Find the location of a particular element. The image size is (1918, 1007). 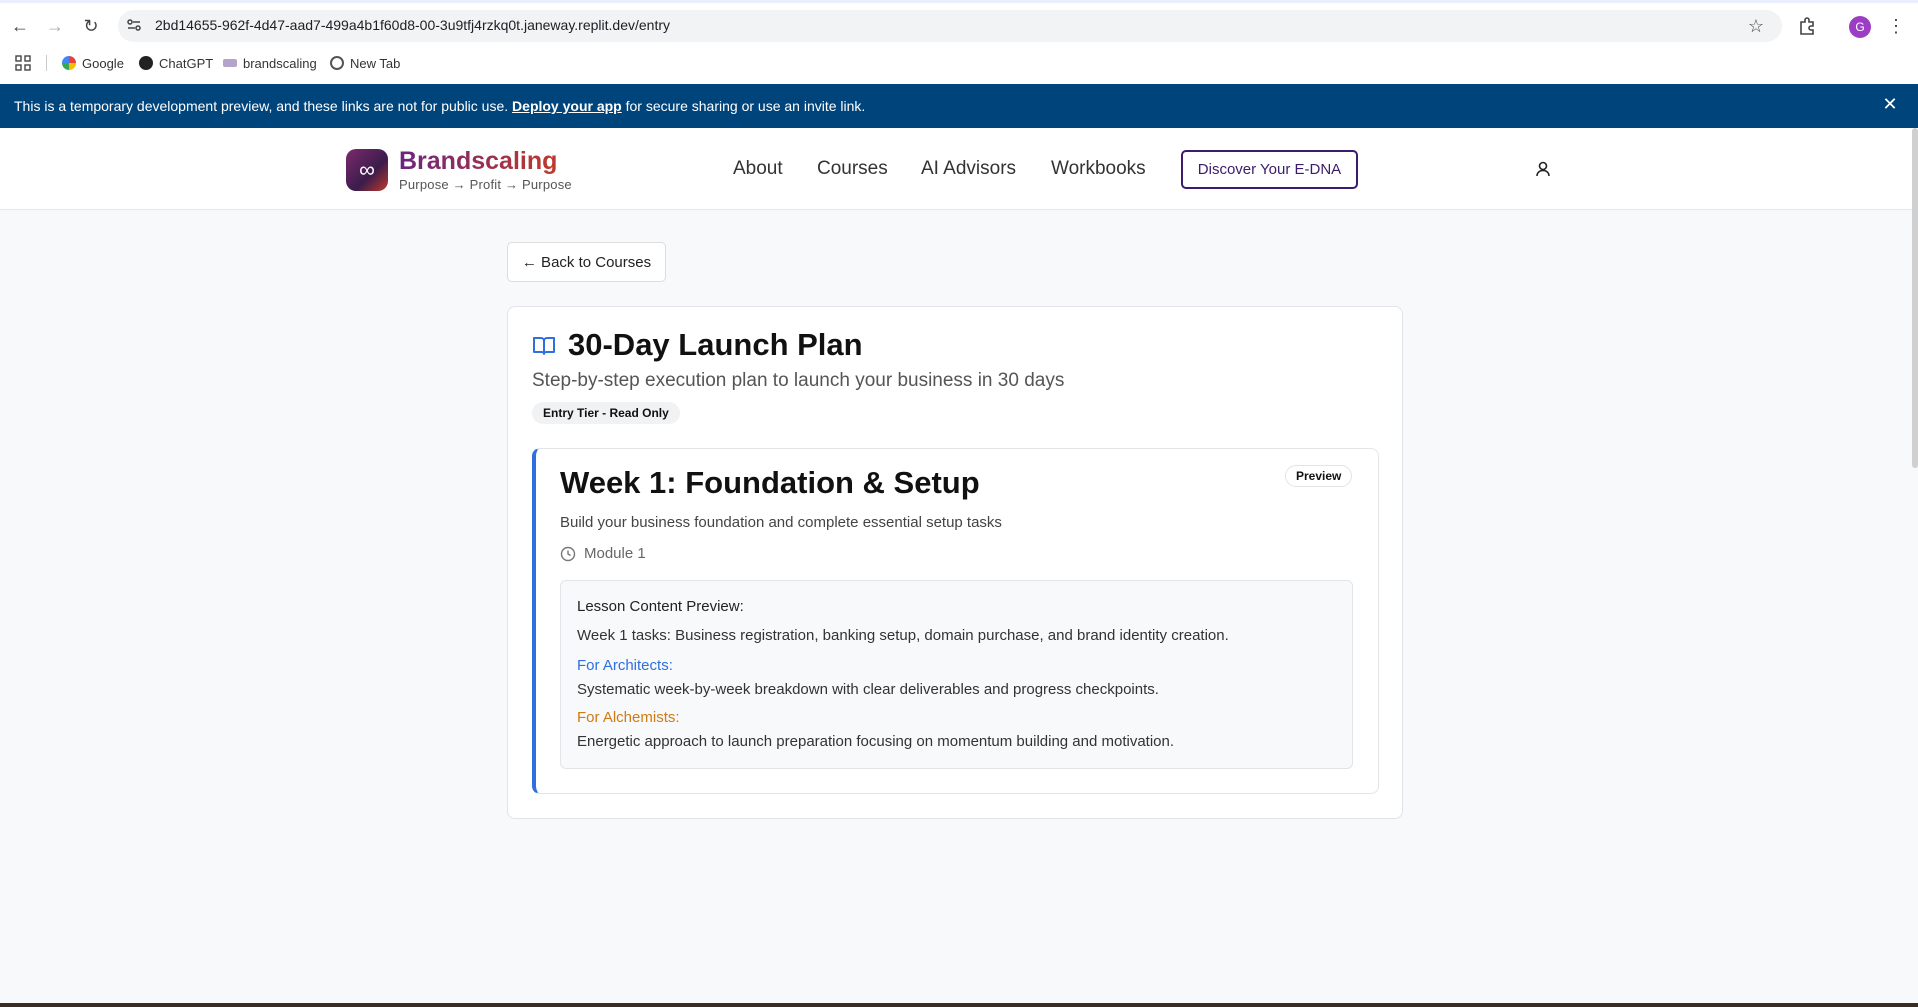

scrollbar-thumb is located at coordinates (1915, 298).